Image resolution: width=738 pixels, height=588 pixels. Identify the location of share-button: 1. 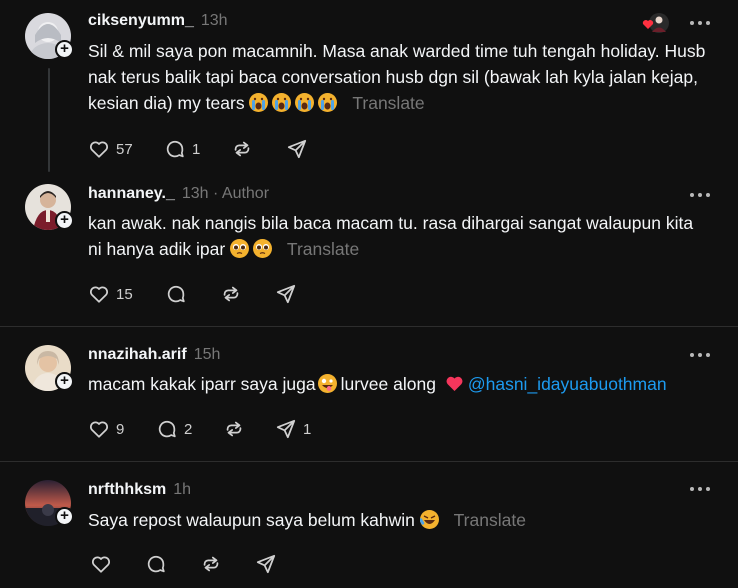
(293, 429).